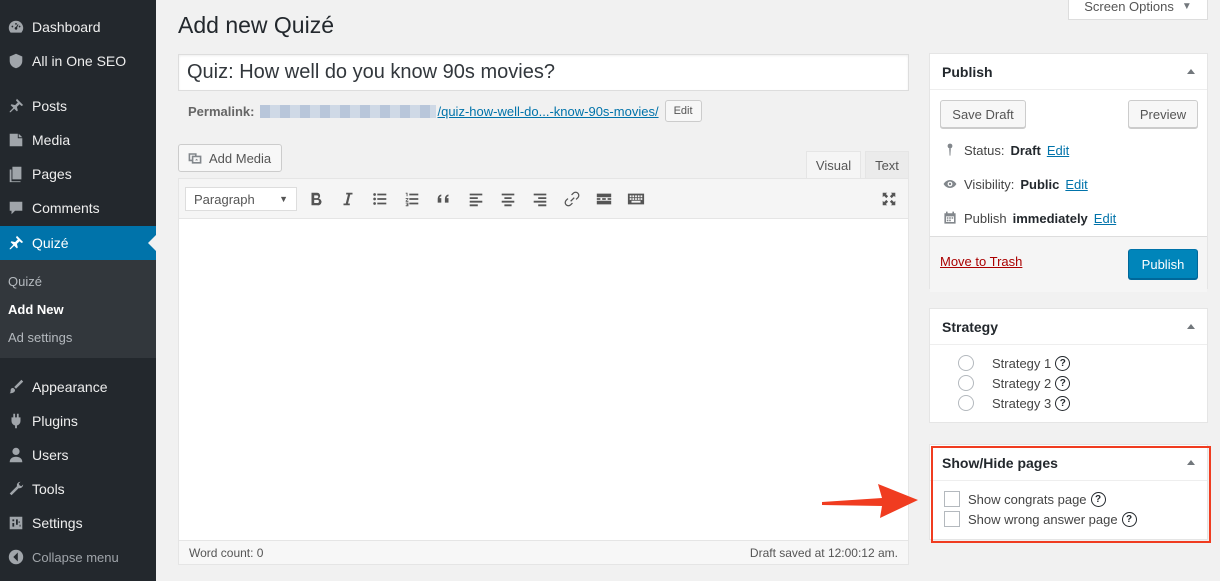  What do you see at coordinates (16, 455) in the screenshot?
I see `user-icon` at bounding box center [16, 455].